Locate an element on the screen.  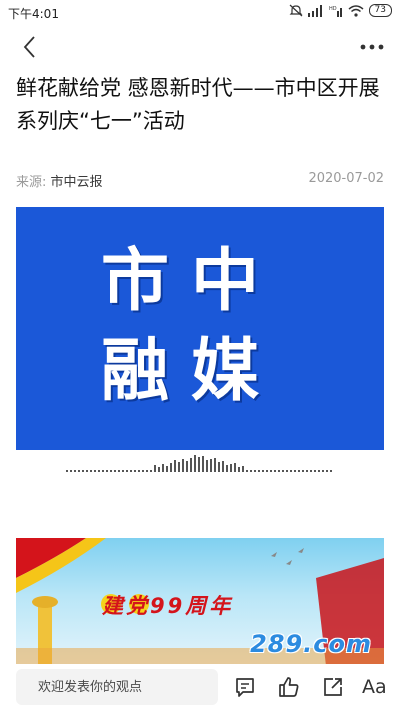
wifi-icon is located at coordinates (356, 10).